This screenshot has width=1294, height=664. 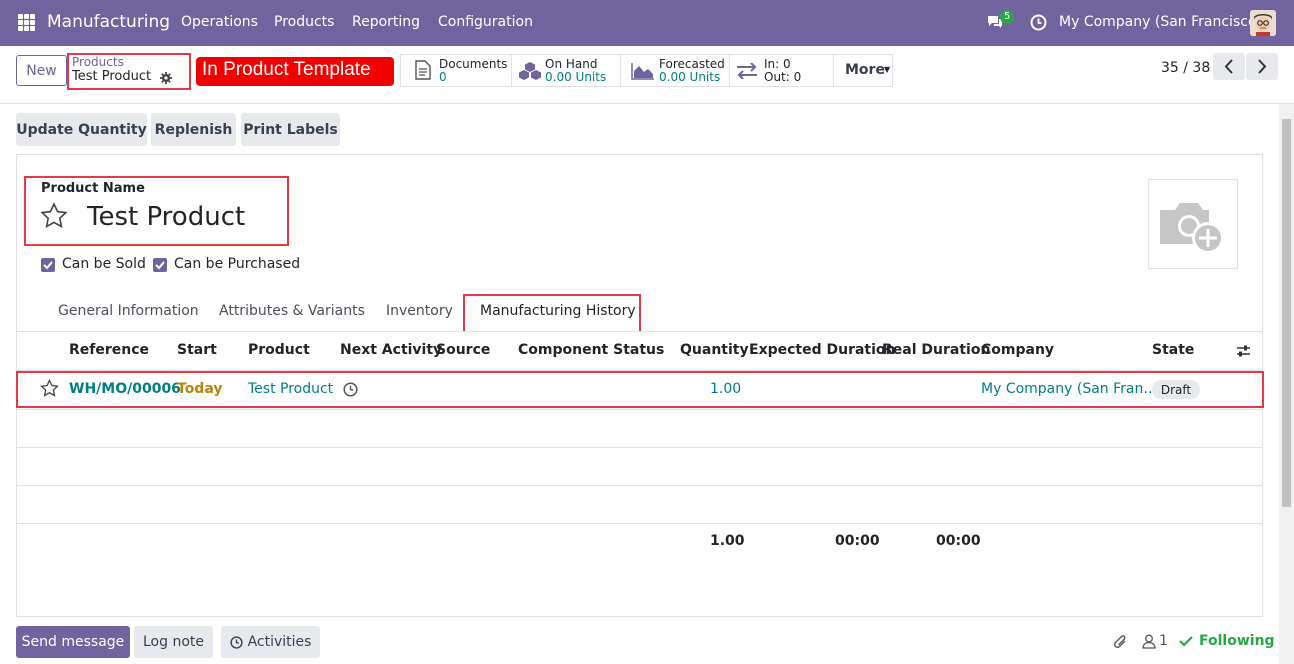 I want to click on priority-star-icon, so click(x=49, y=388).